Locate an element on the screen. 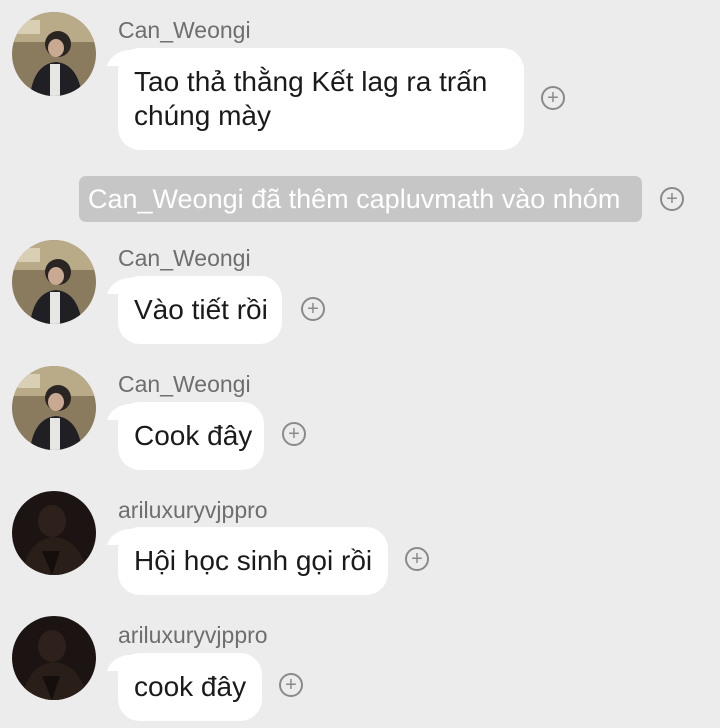 Image resolution: width=720 pixels, height=728 pixels. message-bubble: Cook đây is located at coordinates (191, 436).